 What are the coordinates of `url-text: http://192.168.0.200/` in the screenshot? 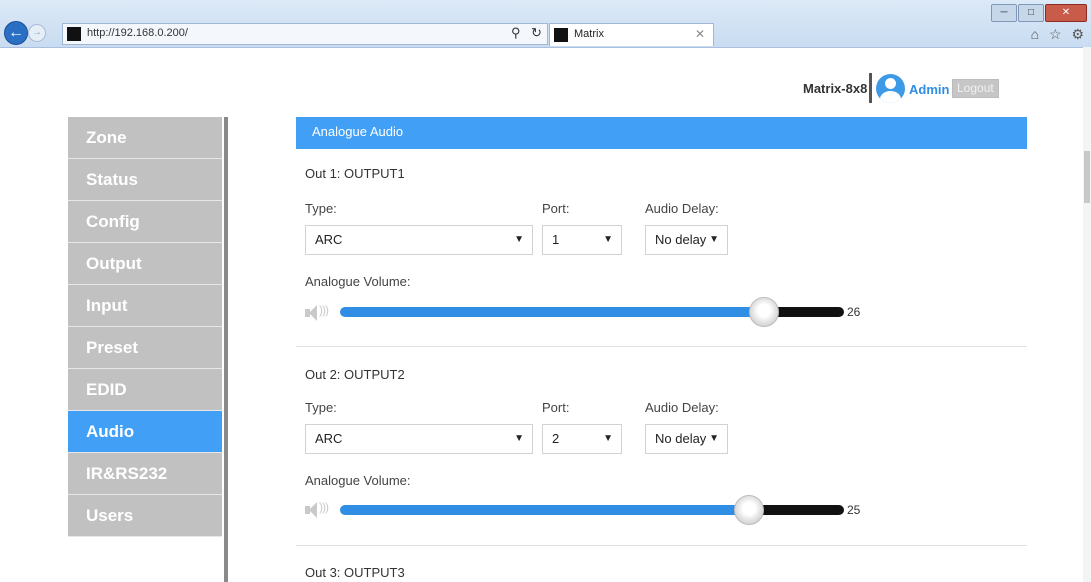 It's located at (137, 33).